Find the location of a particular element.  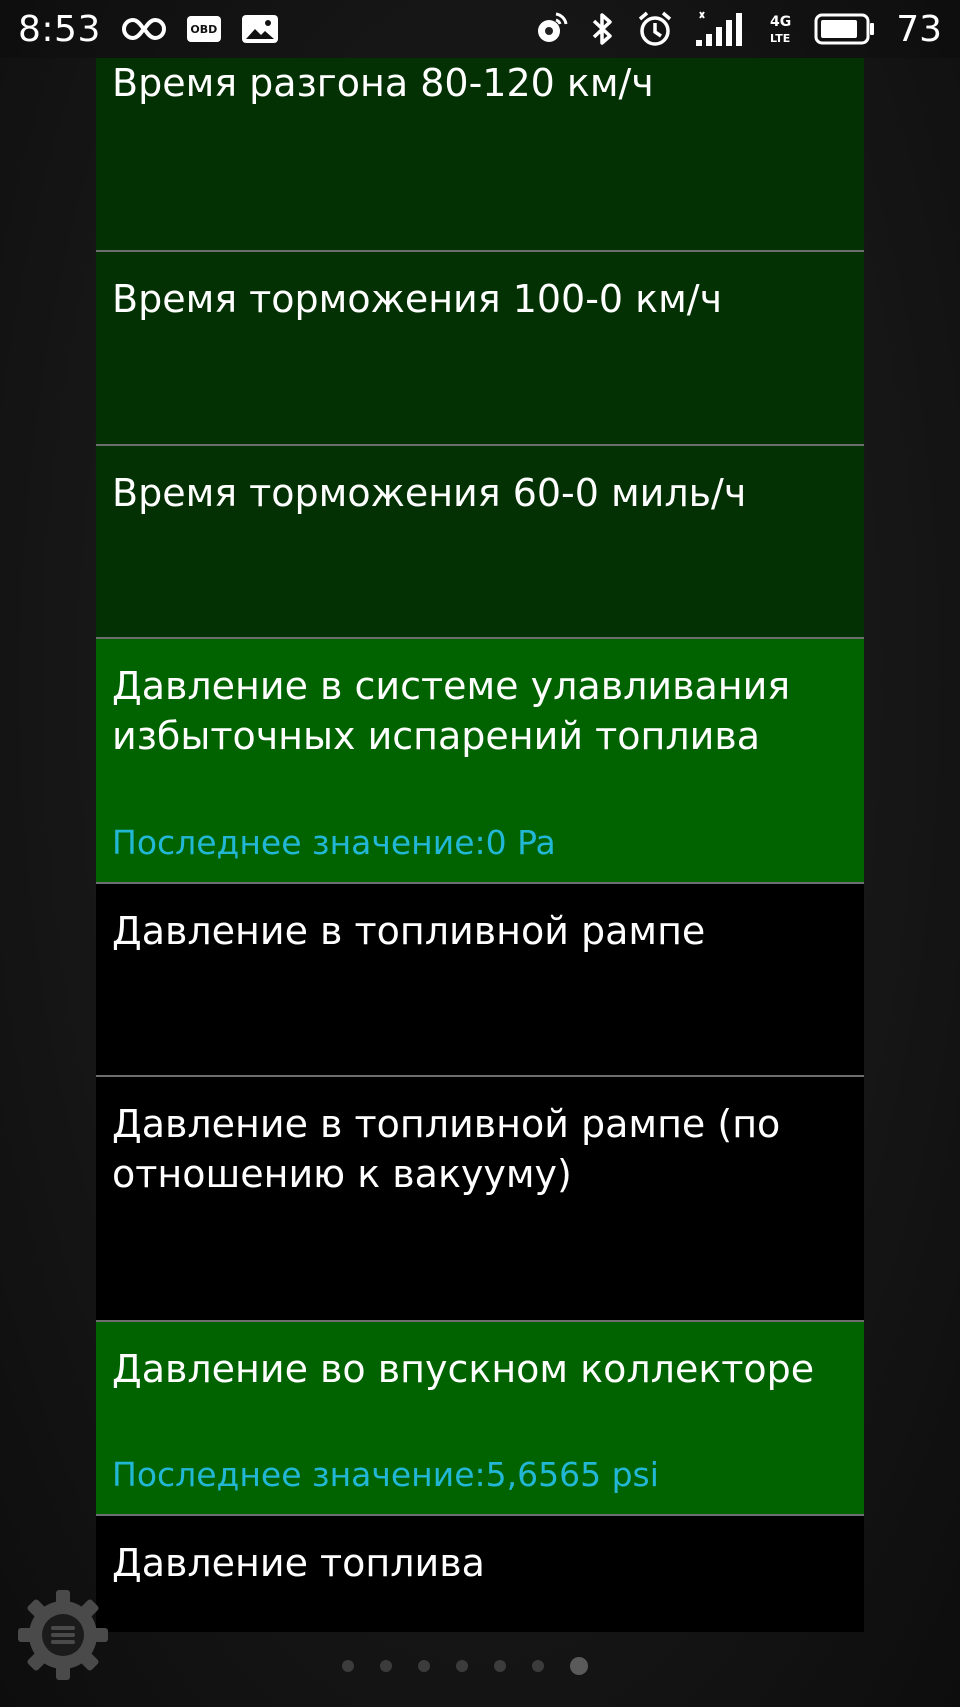

alarm-icon is located at coordinates (655, 29).